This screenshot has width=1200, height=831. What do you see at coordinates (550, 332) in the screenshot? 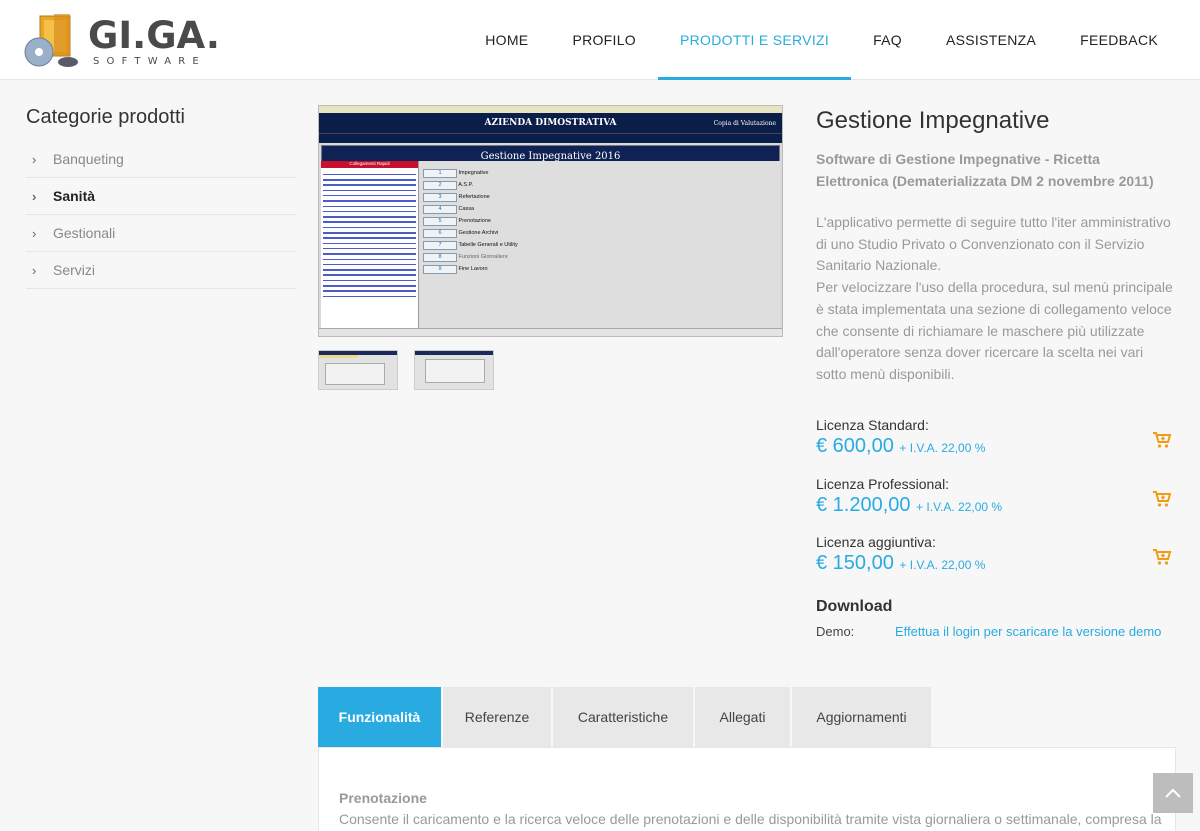
I see `app-statusbar` at bounding box center [550, 332].